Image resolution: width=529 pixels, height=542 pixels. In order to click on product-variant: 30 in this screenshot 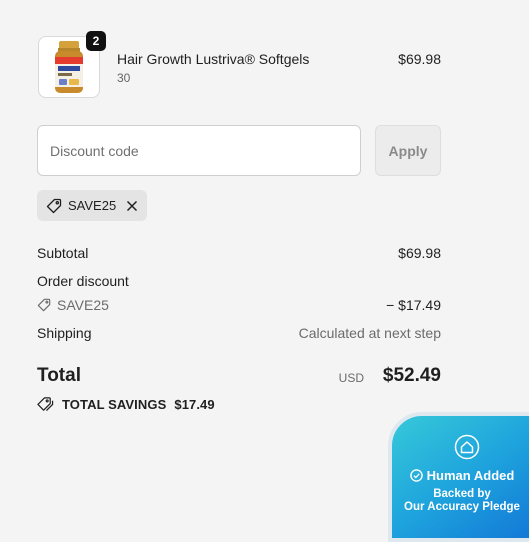, I will do `click(124, 78)`.